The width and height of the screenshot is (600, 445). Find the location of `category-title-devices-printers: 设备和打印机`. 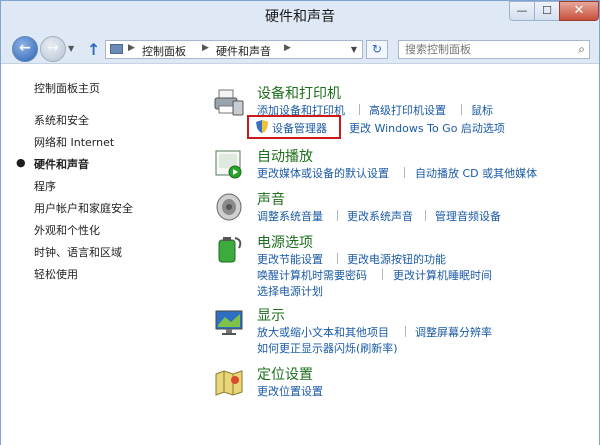

category-title-devices-printers: 设备和打印机 is located at coordinates (299, 93).